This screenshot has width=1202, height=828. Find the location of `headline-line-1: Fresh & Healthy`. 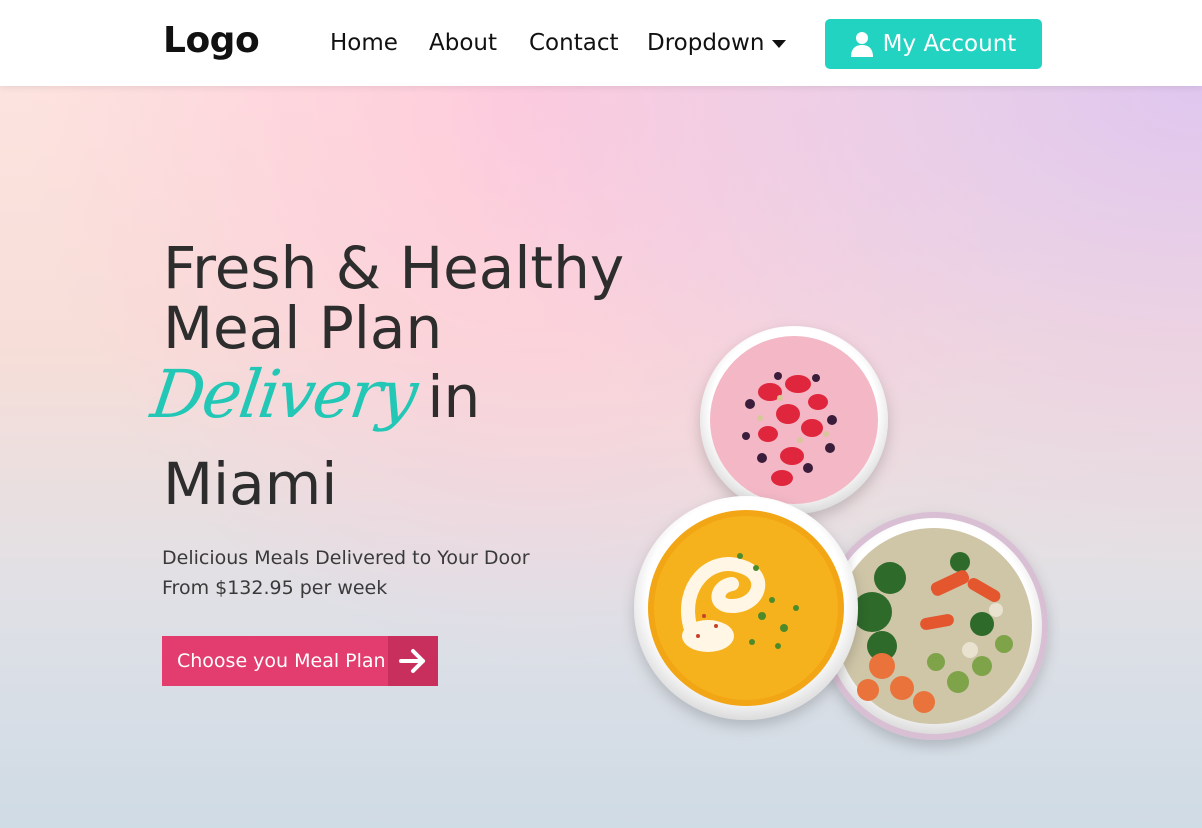

headline-line-1: Fresh & Healthy is located at coordinates (394, 268).